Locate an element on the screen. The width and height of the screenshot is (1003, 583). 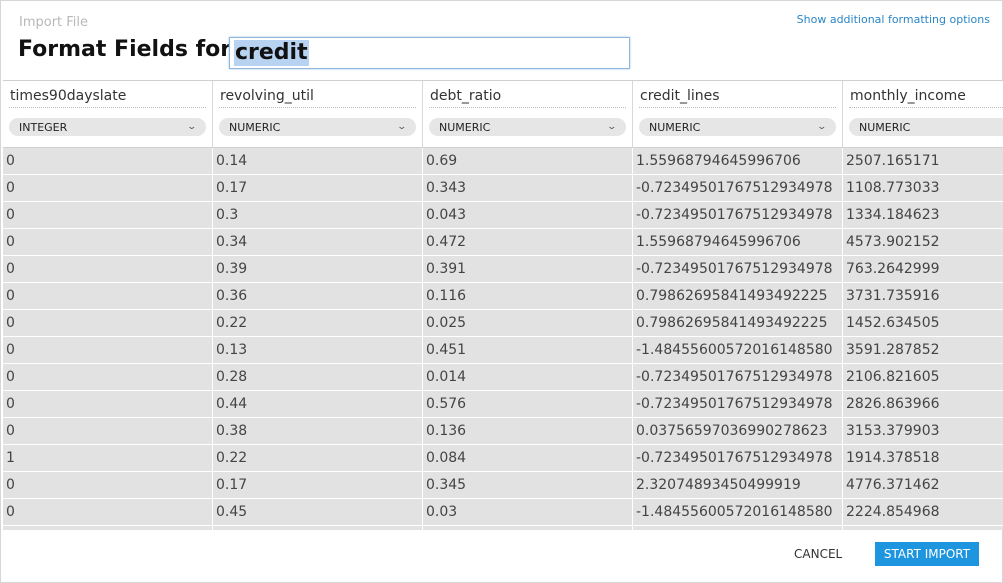
column-header: credit_lines NUMERIC ⌄ is located at coordinates (738, 114).